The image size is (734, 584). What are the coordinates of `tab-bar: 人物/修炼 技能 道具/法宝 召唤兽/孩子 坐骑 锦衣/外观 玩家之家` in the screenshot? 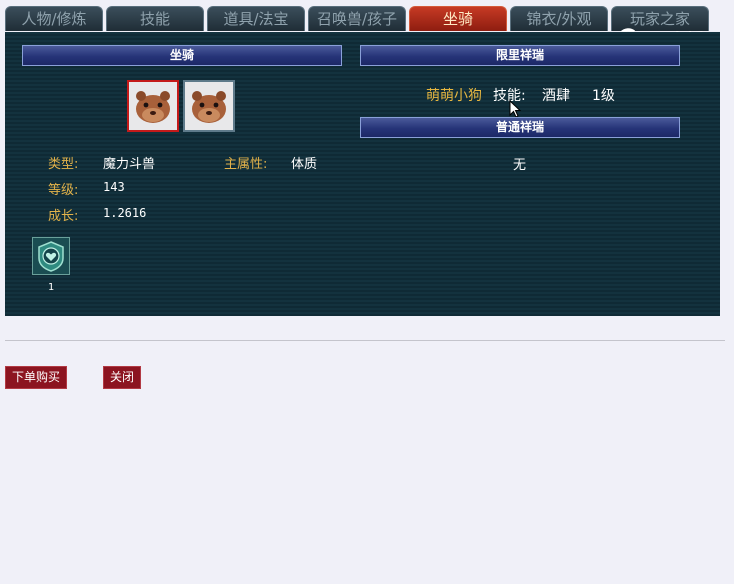 It's located at (362, 19).